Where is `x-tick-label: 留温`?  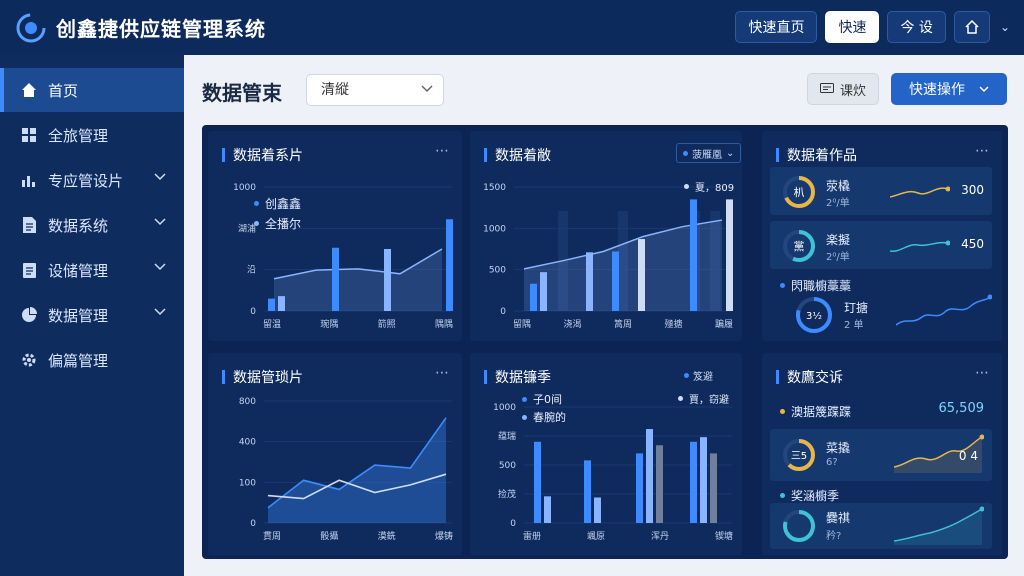 x-tick-label: 留温 is located at coordinates (272, 324).